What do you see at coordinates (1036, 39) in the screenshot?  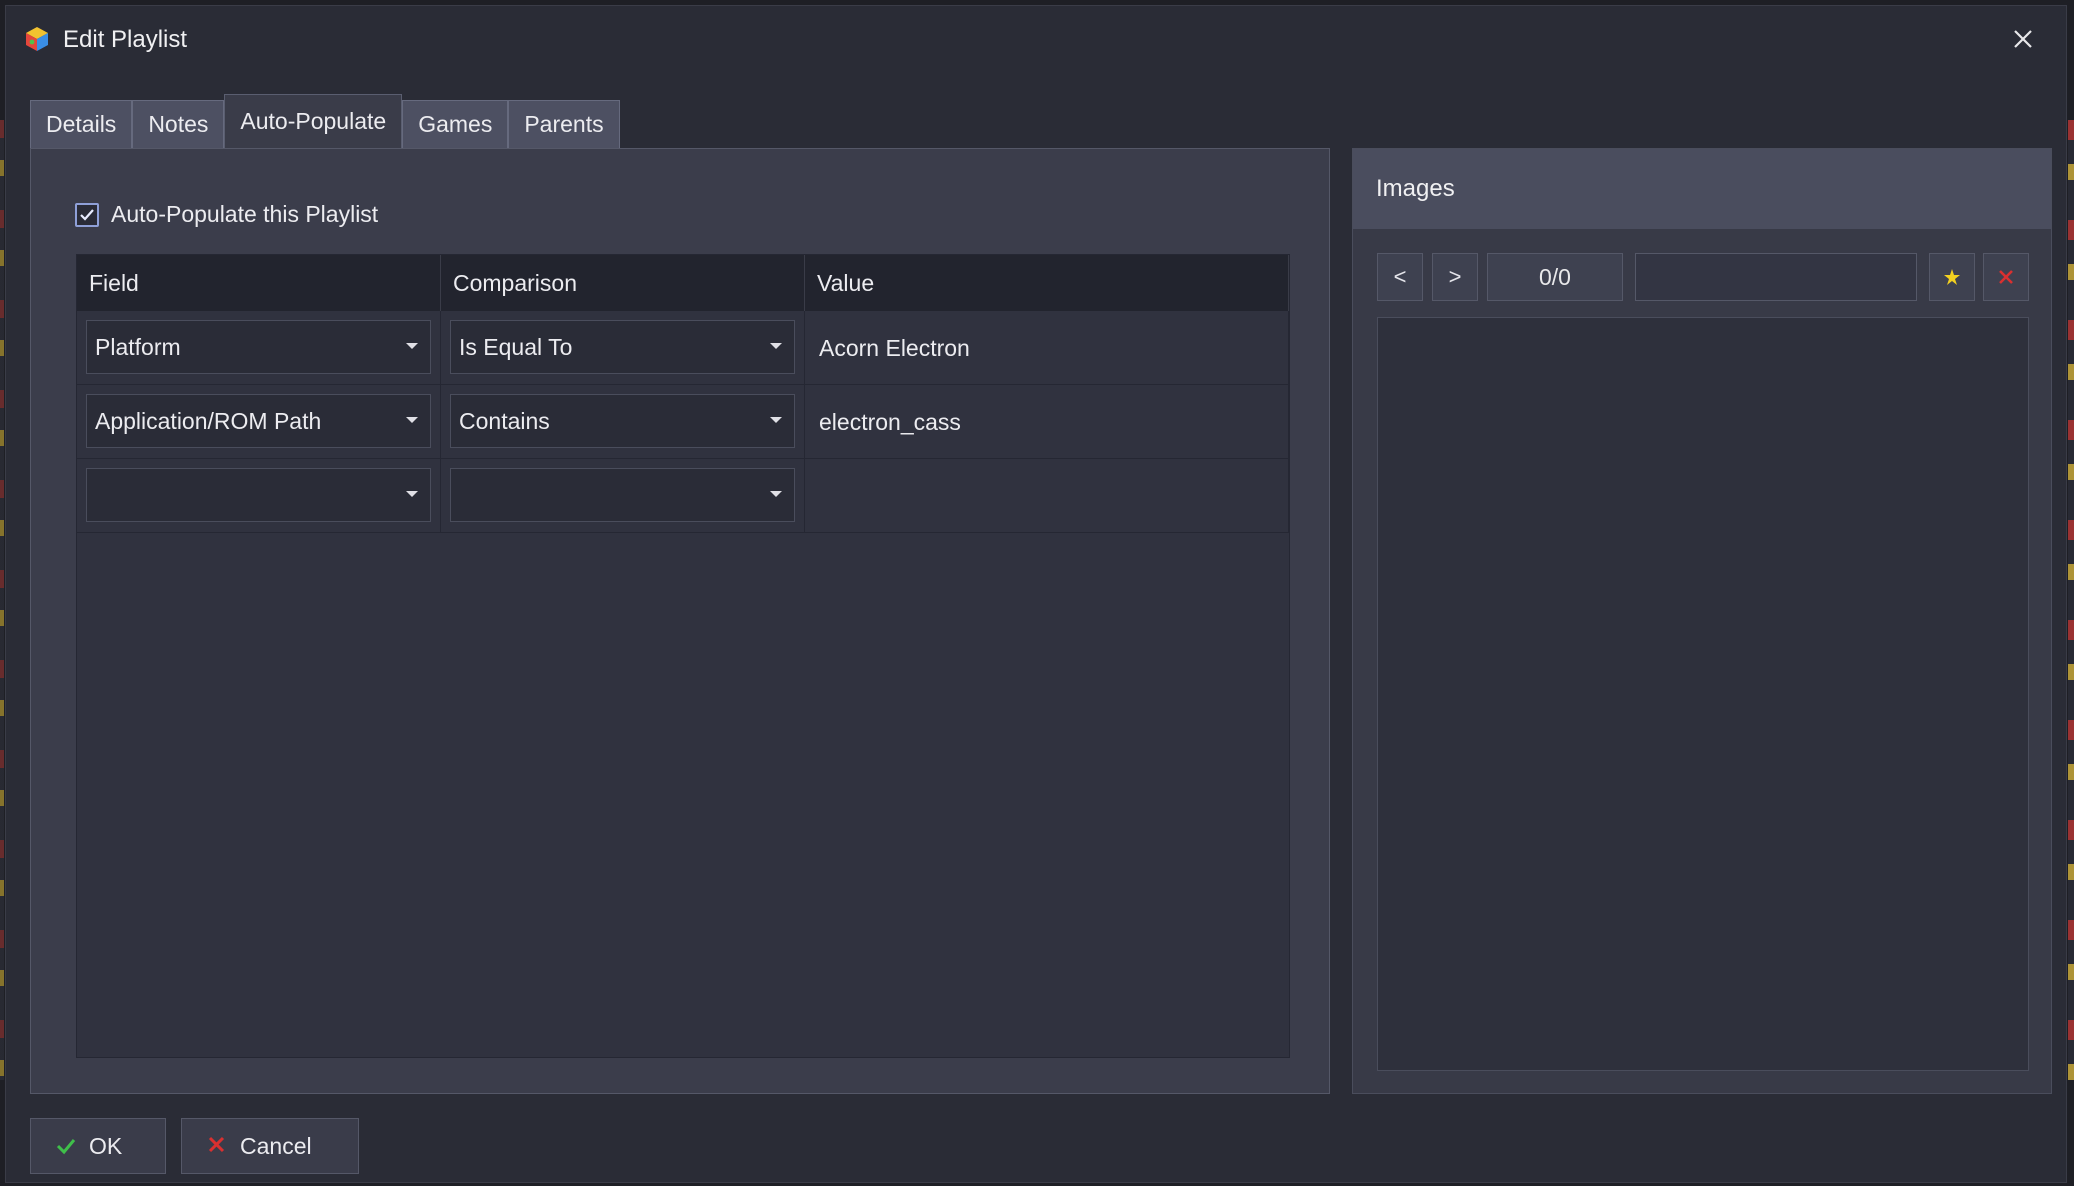 I see `title-bar: Edit Playlist` at bounding box center [1036, 39].